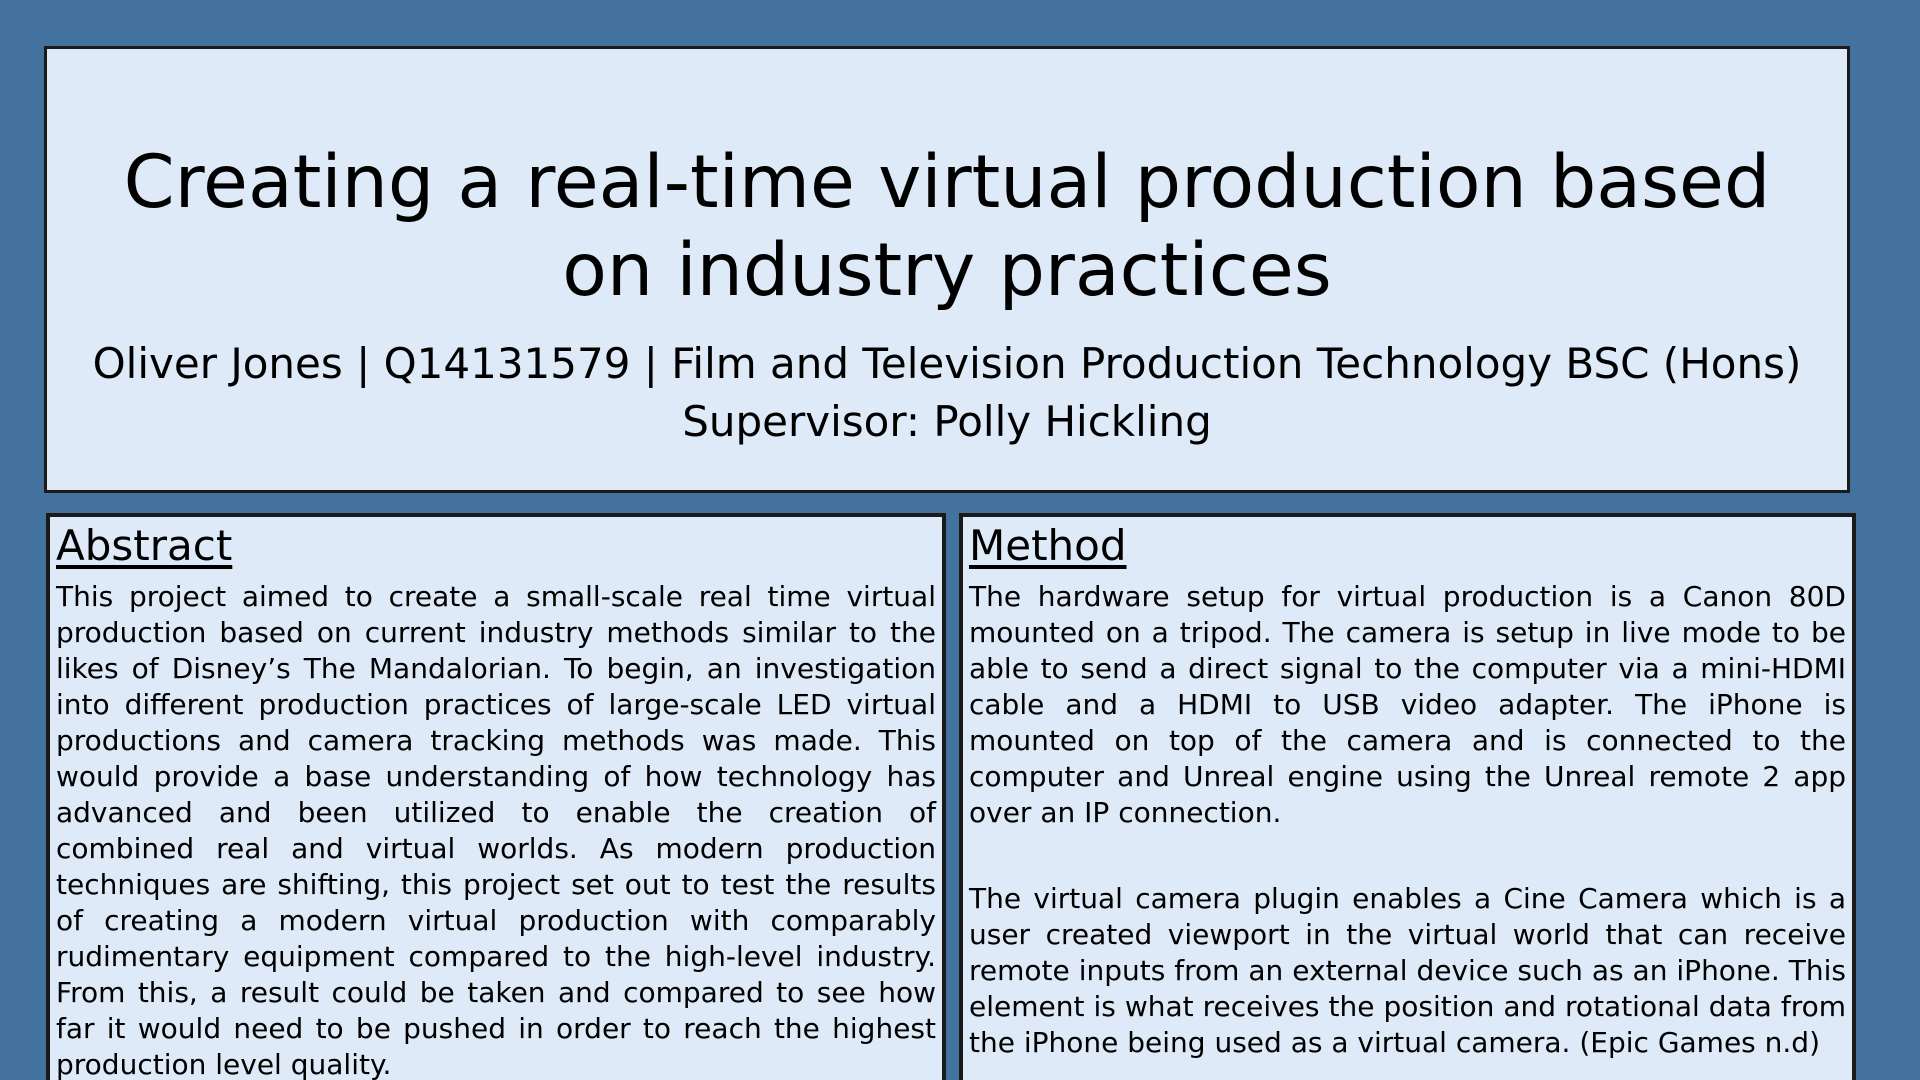 The height and width of the screenshot is (1080, 1920). I want to click on abstract-heading: Abstract, so click(144, 545).